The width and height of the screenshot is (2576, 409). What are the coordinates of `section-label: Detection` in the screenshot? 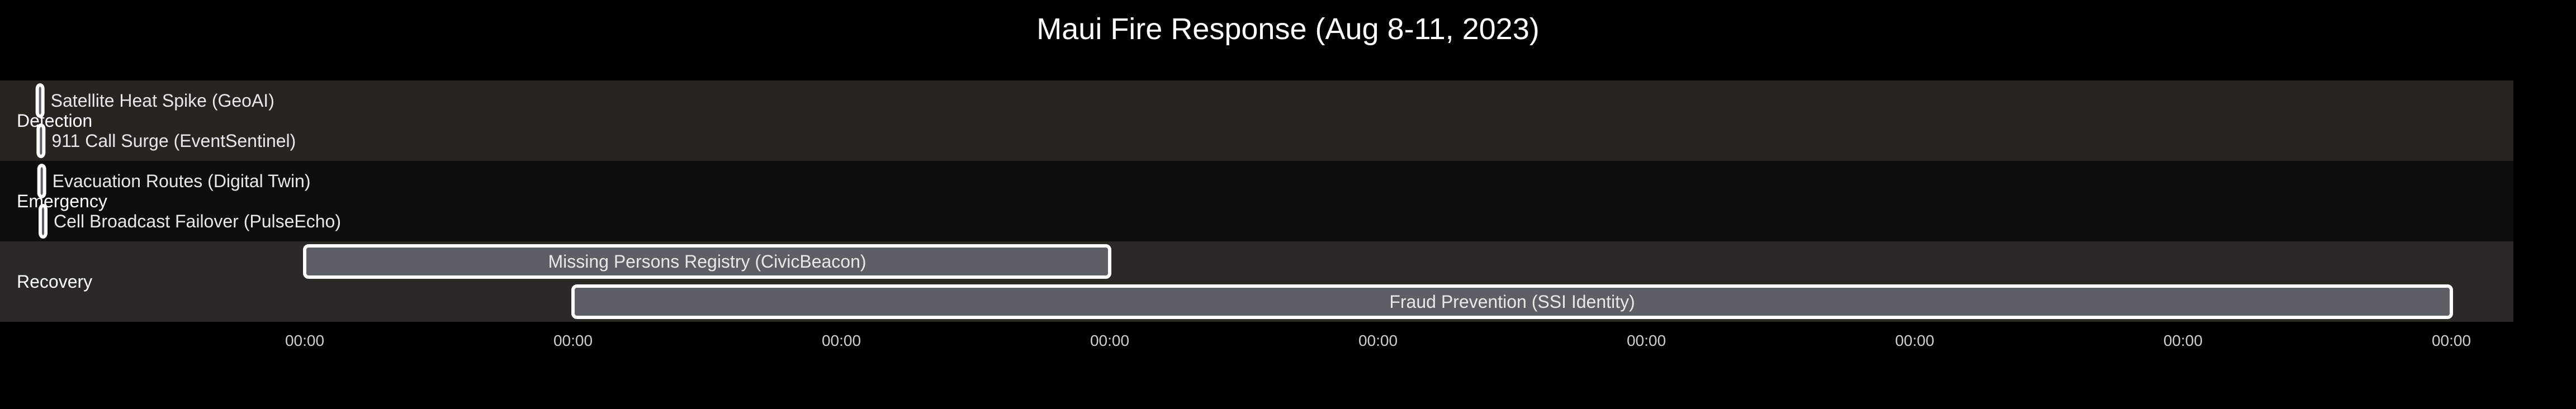 It's located at (55, 121).